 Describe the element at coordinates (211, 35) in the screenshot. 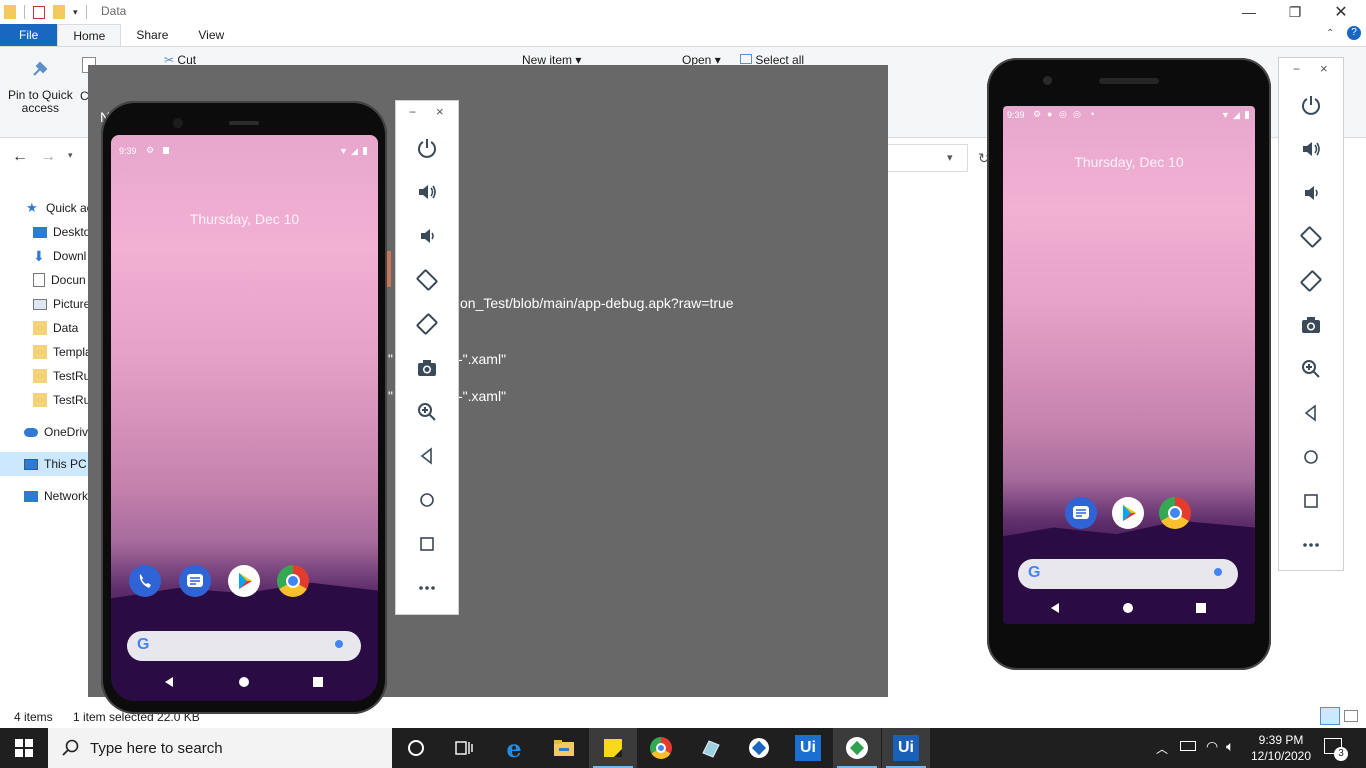

I see `tab-view: View` at that location.